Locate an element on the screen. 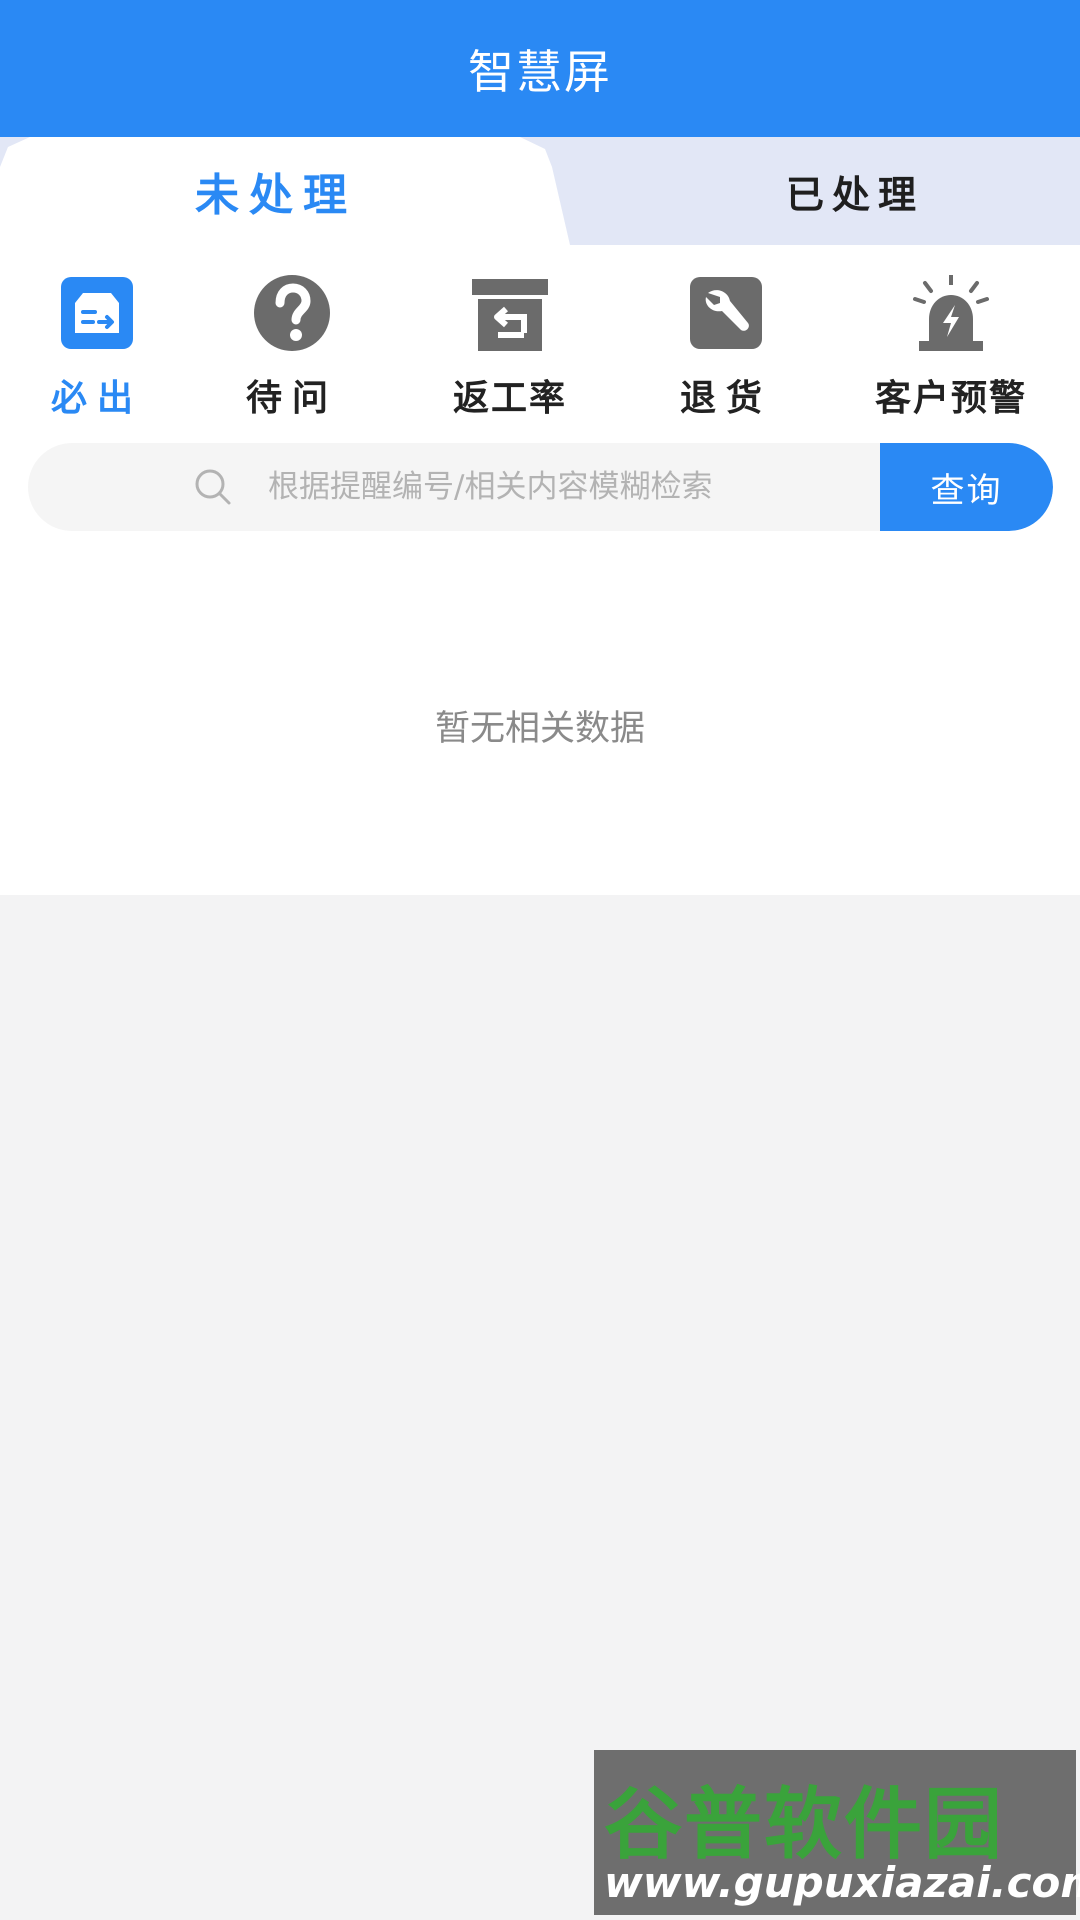 Image resolution: width=1080 pixels, height=1920 pixels. category-customer-alert: 客户预警 is located at coordinates (951, 348).